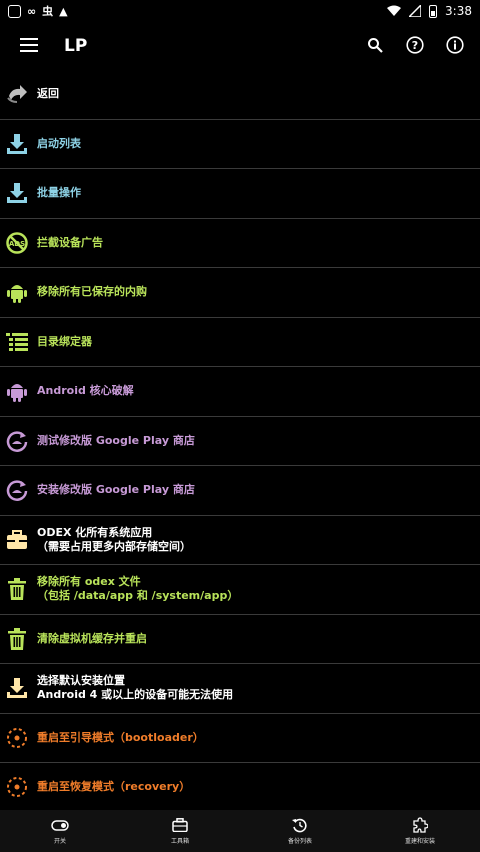 This screenshot has width=480, height=852. What do you see at coordinates (60, 825) in the screenshot?
I see `toggle-icon` at bounding box center [60, 825].